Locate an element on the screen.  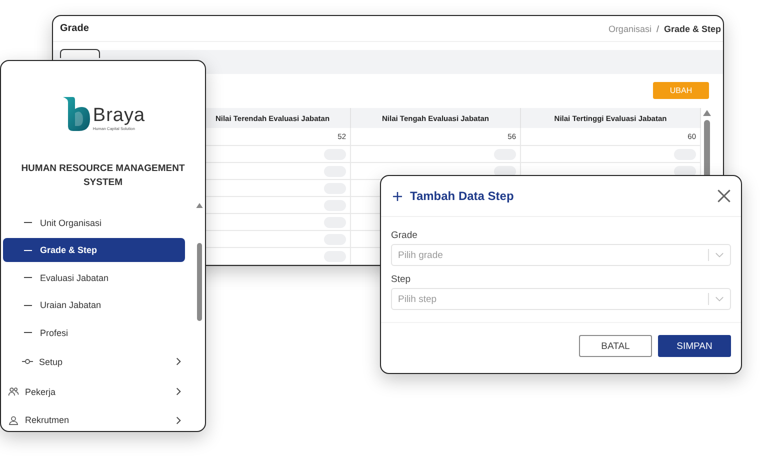
dialog-title: Tambah Data Step is located at coordinates (462, 196).